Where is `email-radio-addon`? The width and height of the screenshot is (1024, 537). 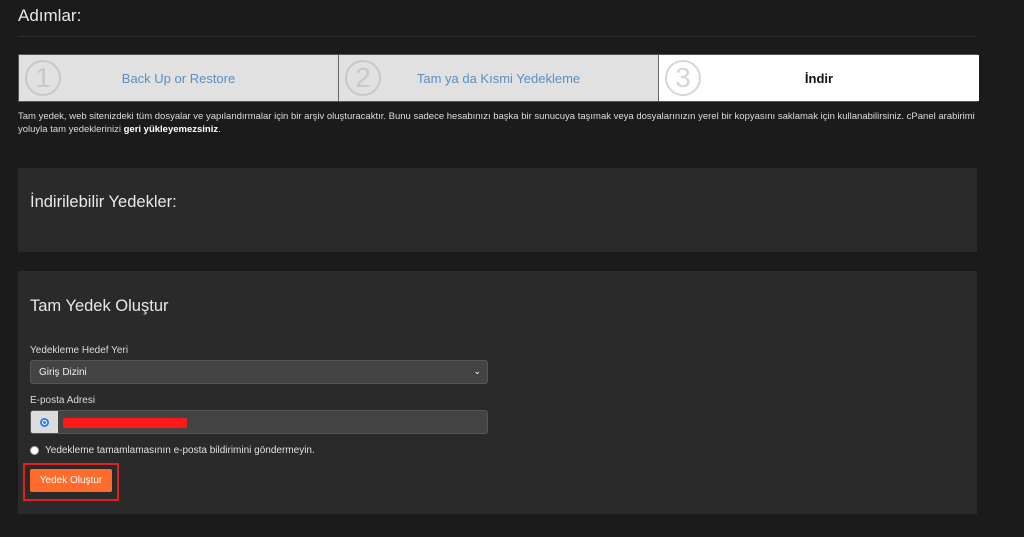 email-radio-addon is located at coordinates (44, 422).